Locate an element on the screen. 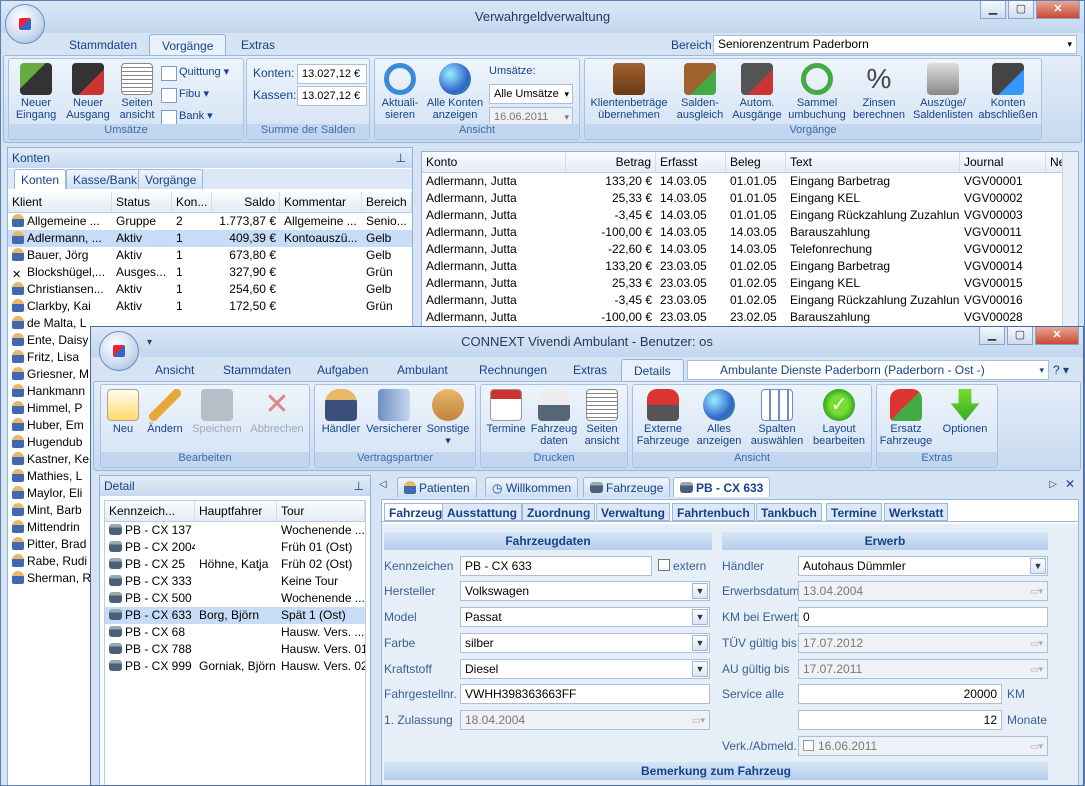 The height and width of the screenshot is (786, 1085). fahrzeugdaten-button: Fahrzeug daten is located at coordinates (554, 418).